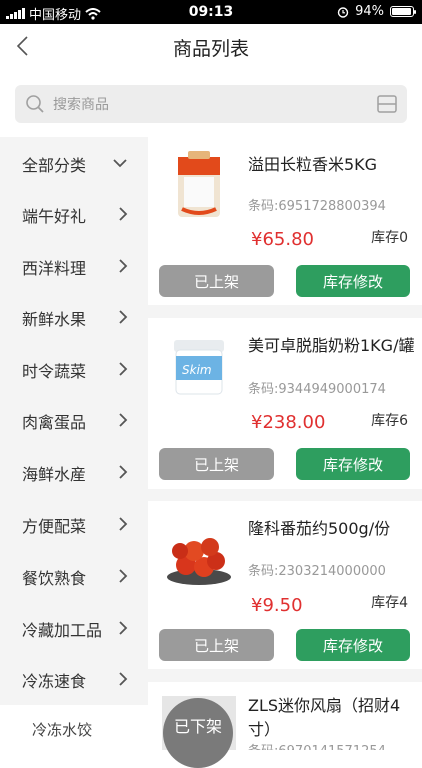  I want to click on product-barcode: 条码:6951728800394, so click(317, 206).